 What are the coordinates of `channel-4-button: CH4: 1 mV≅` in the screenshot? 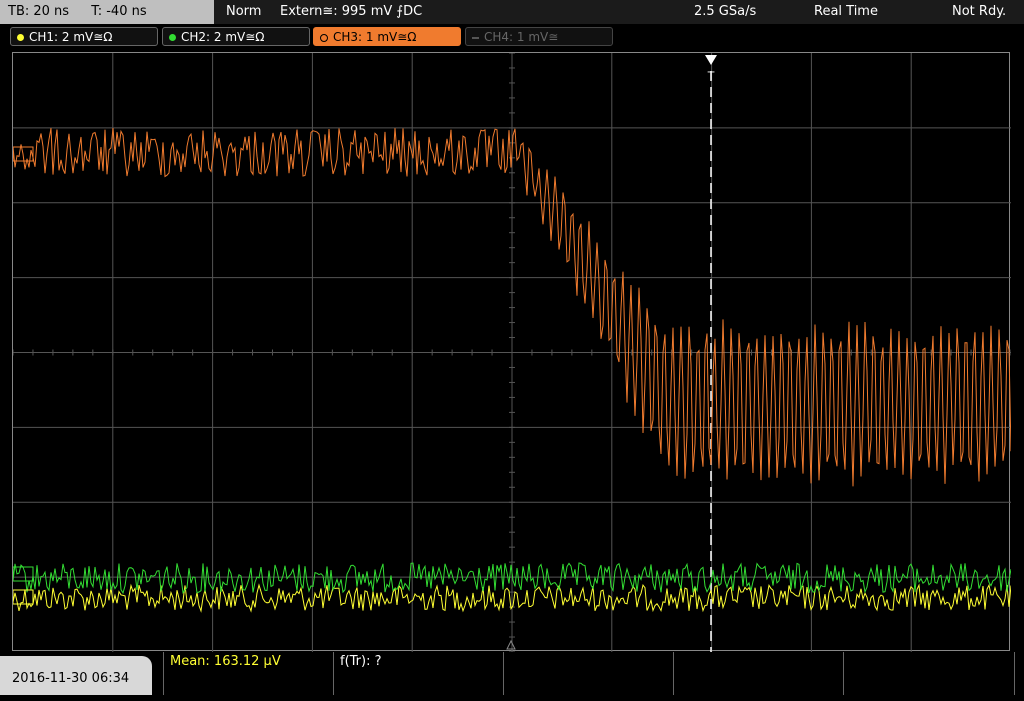 It's located at (539, 36).